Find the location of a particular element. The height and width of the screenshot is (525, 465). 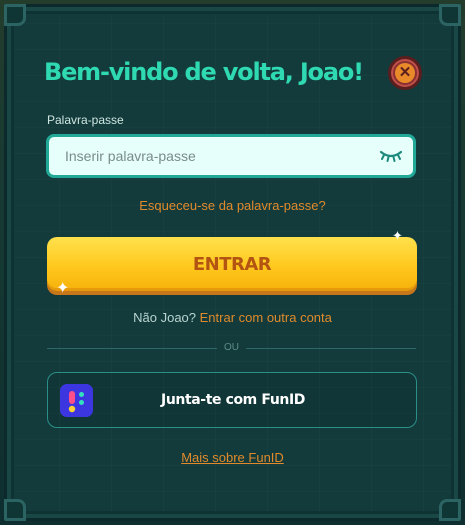

more-about-funid-link: Mais sobre FunID is located at coordinates (232, 457).